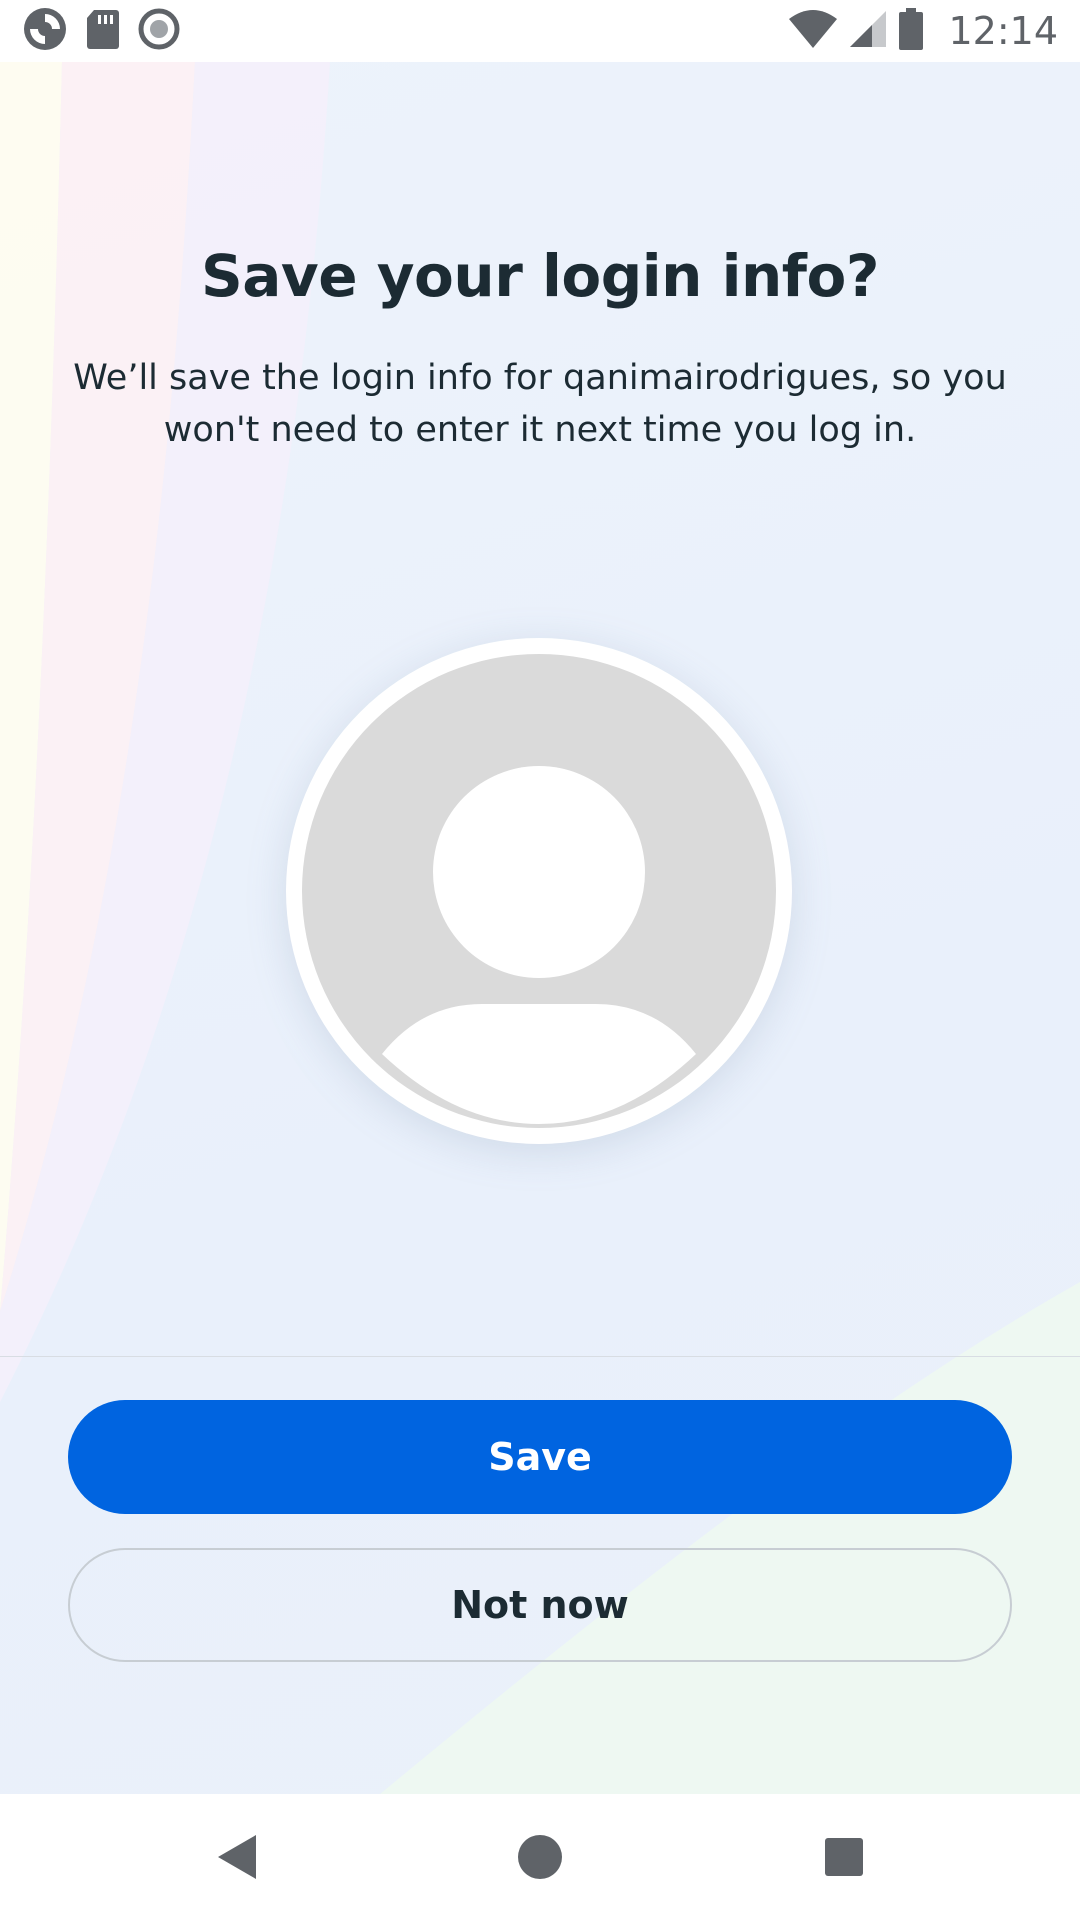  I want to click on dialog-title: Save your login info?, so click(540, 276).